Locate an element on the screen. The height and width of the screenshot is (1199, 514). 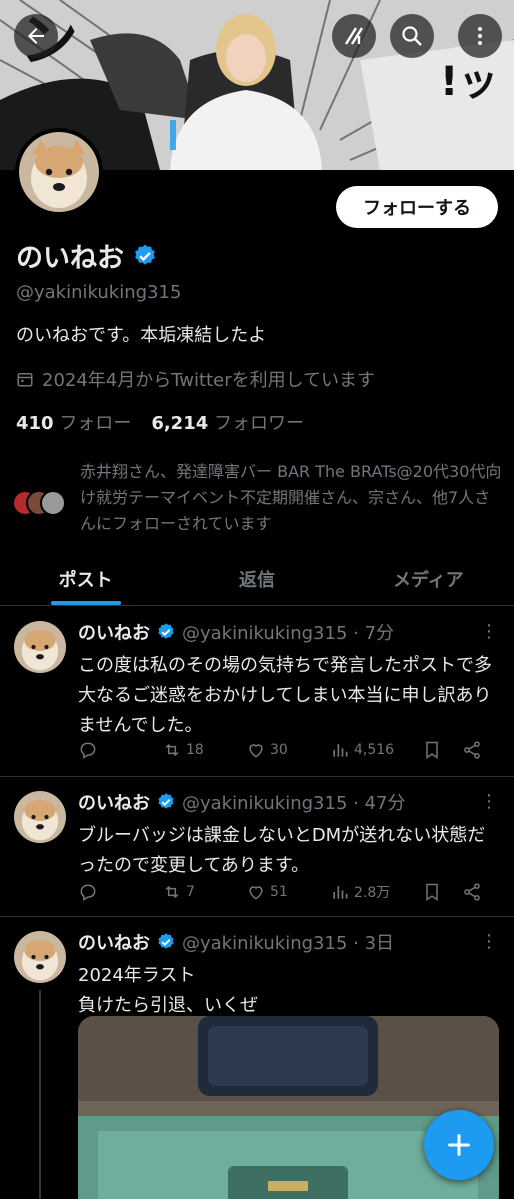
following-link: 410 フォロー is located at coordinates (73, 422).